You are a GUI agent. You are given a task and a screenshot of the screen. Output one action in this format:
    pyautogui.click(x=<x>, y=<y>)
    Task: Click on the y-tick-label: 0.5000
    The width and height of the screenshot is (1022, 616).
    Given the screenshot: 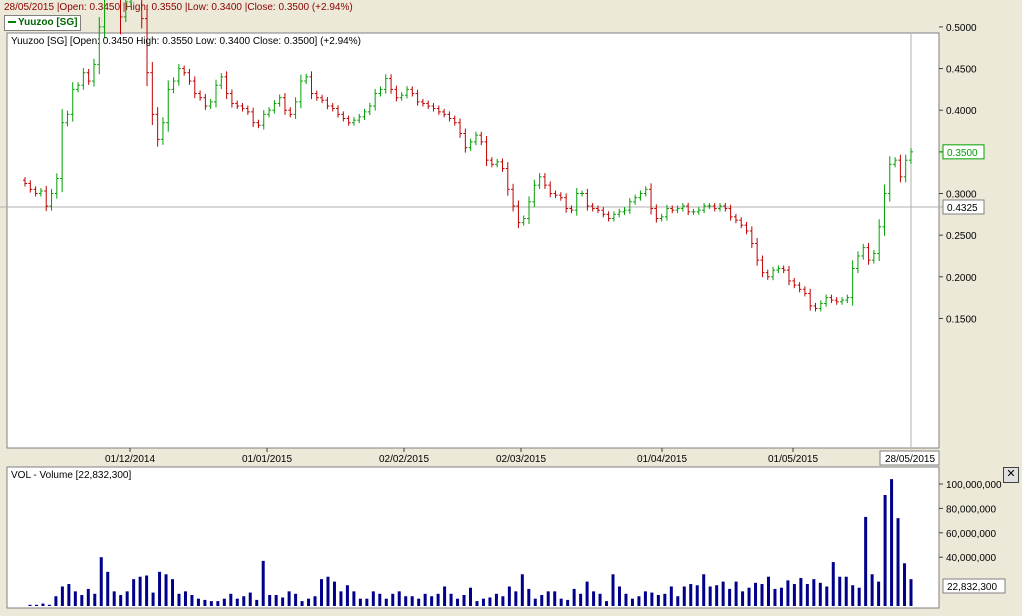 What is the action you would take?
    pyautogui.click(x=961, y=28)
    